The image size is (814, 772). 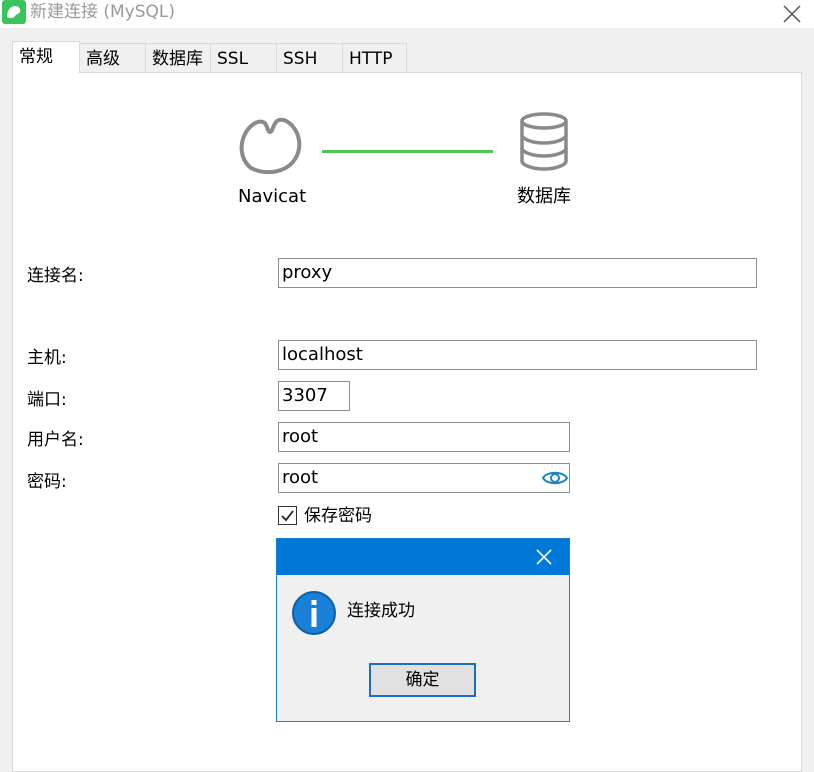 I want to click on close-icon, so click(x=792, y=14).